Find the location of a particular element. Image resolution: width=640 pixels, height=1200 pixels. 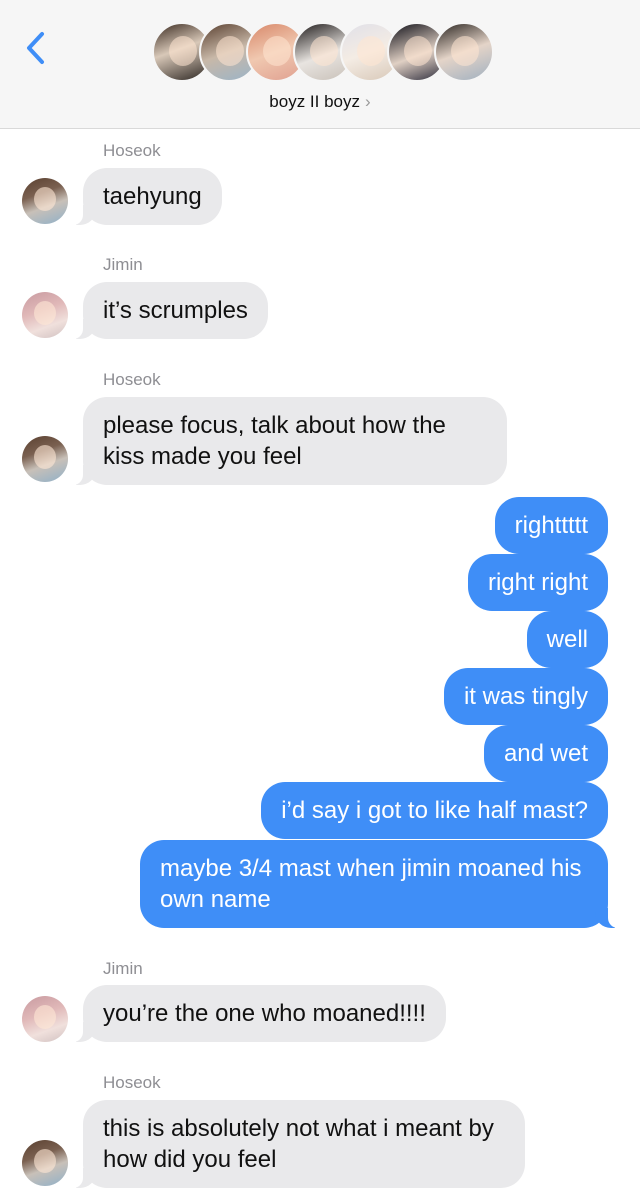

outgoing-message: righttttt is located at coordinates (551, 525).